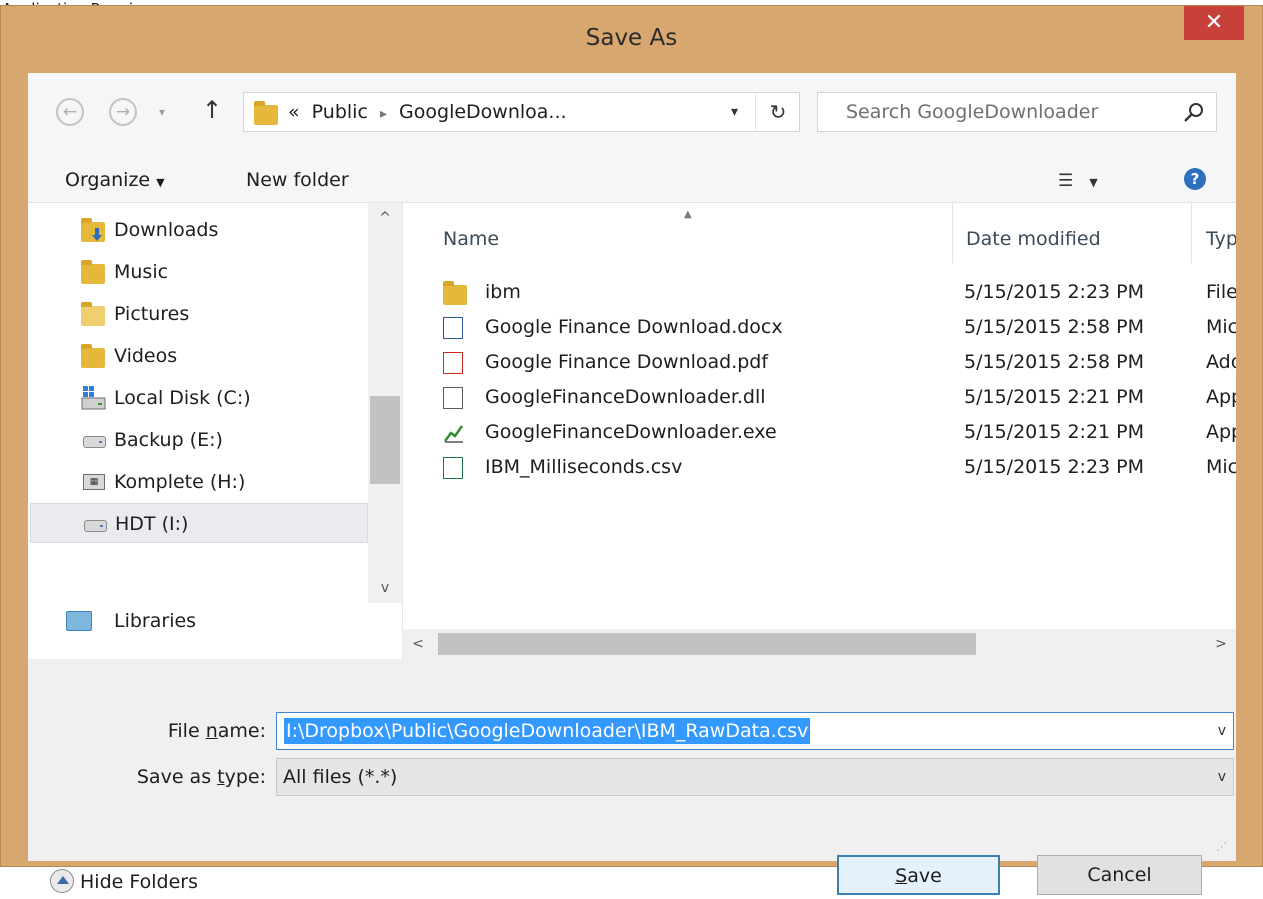 The width and height of the screenshot is (1263, 899). I want to click on column-header-name: Name, so click(471, 239).